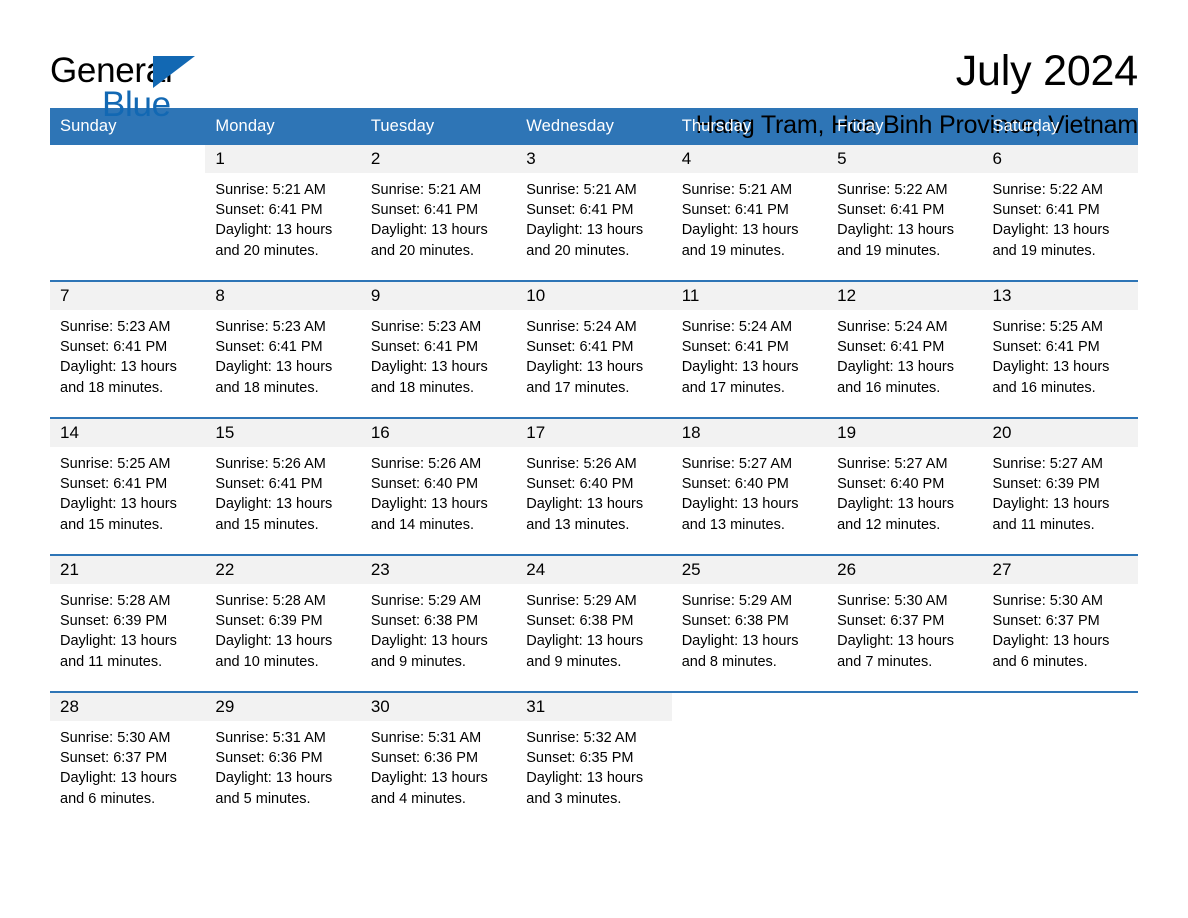 Image resolution: width=1188 pixels, height=918 pixels. I want to click on daylight-text-line2: and 18 minutes., so click(112, 387).